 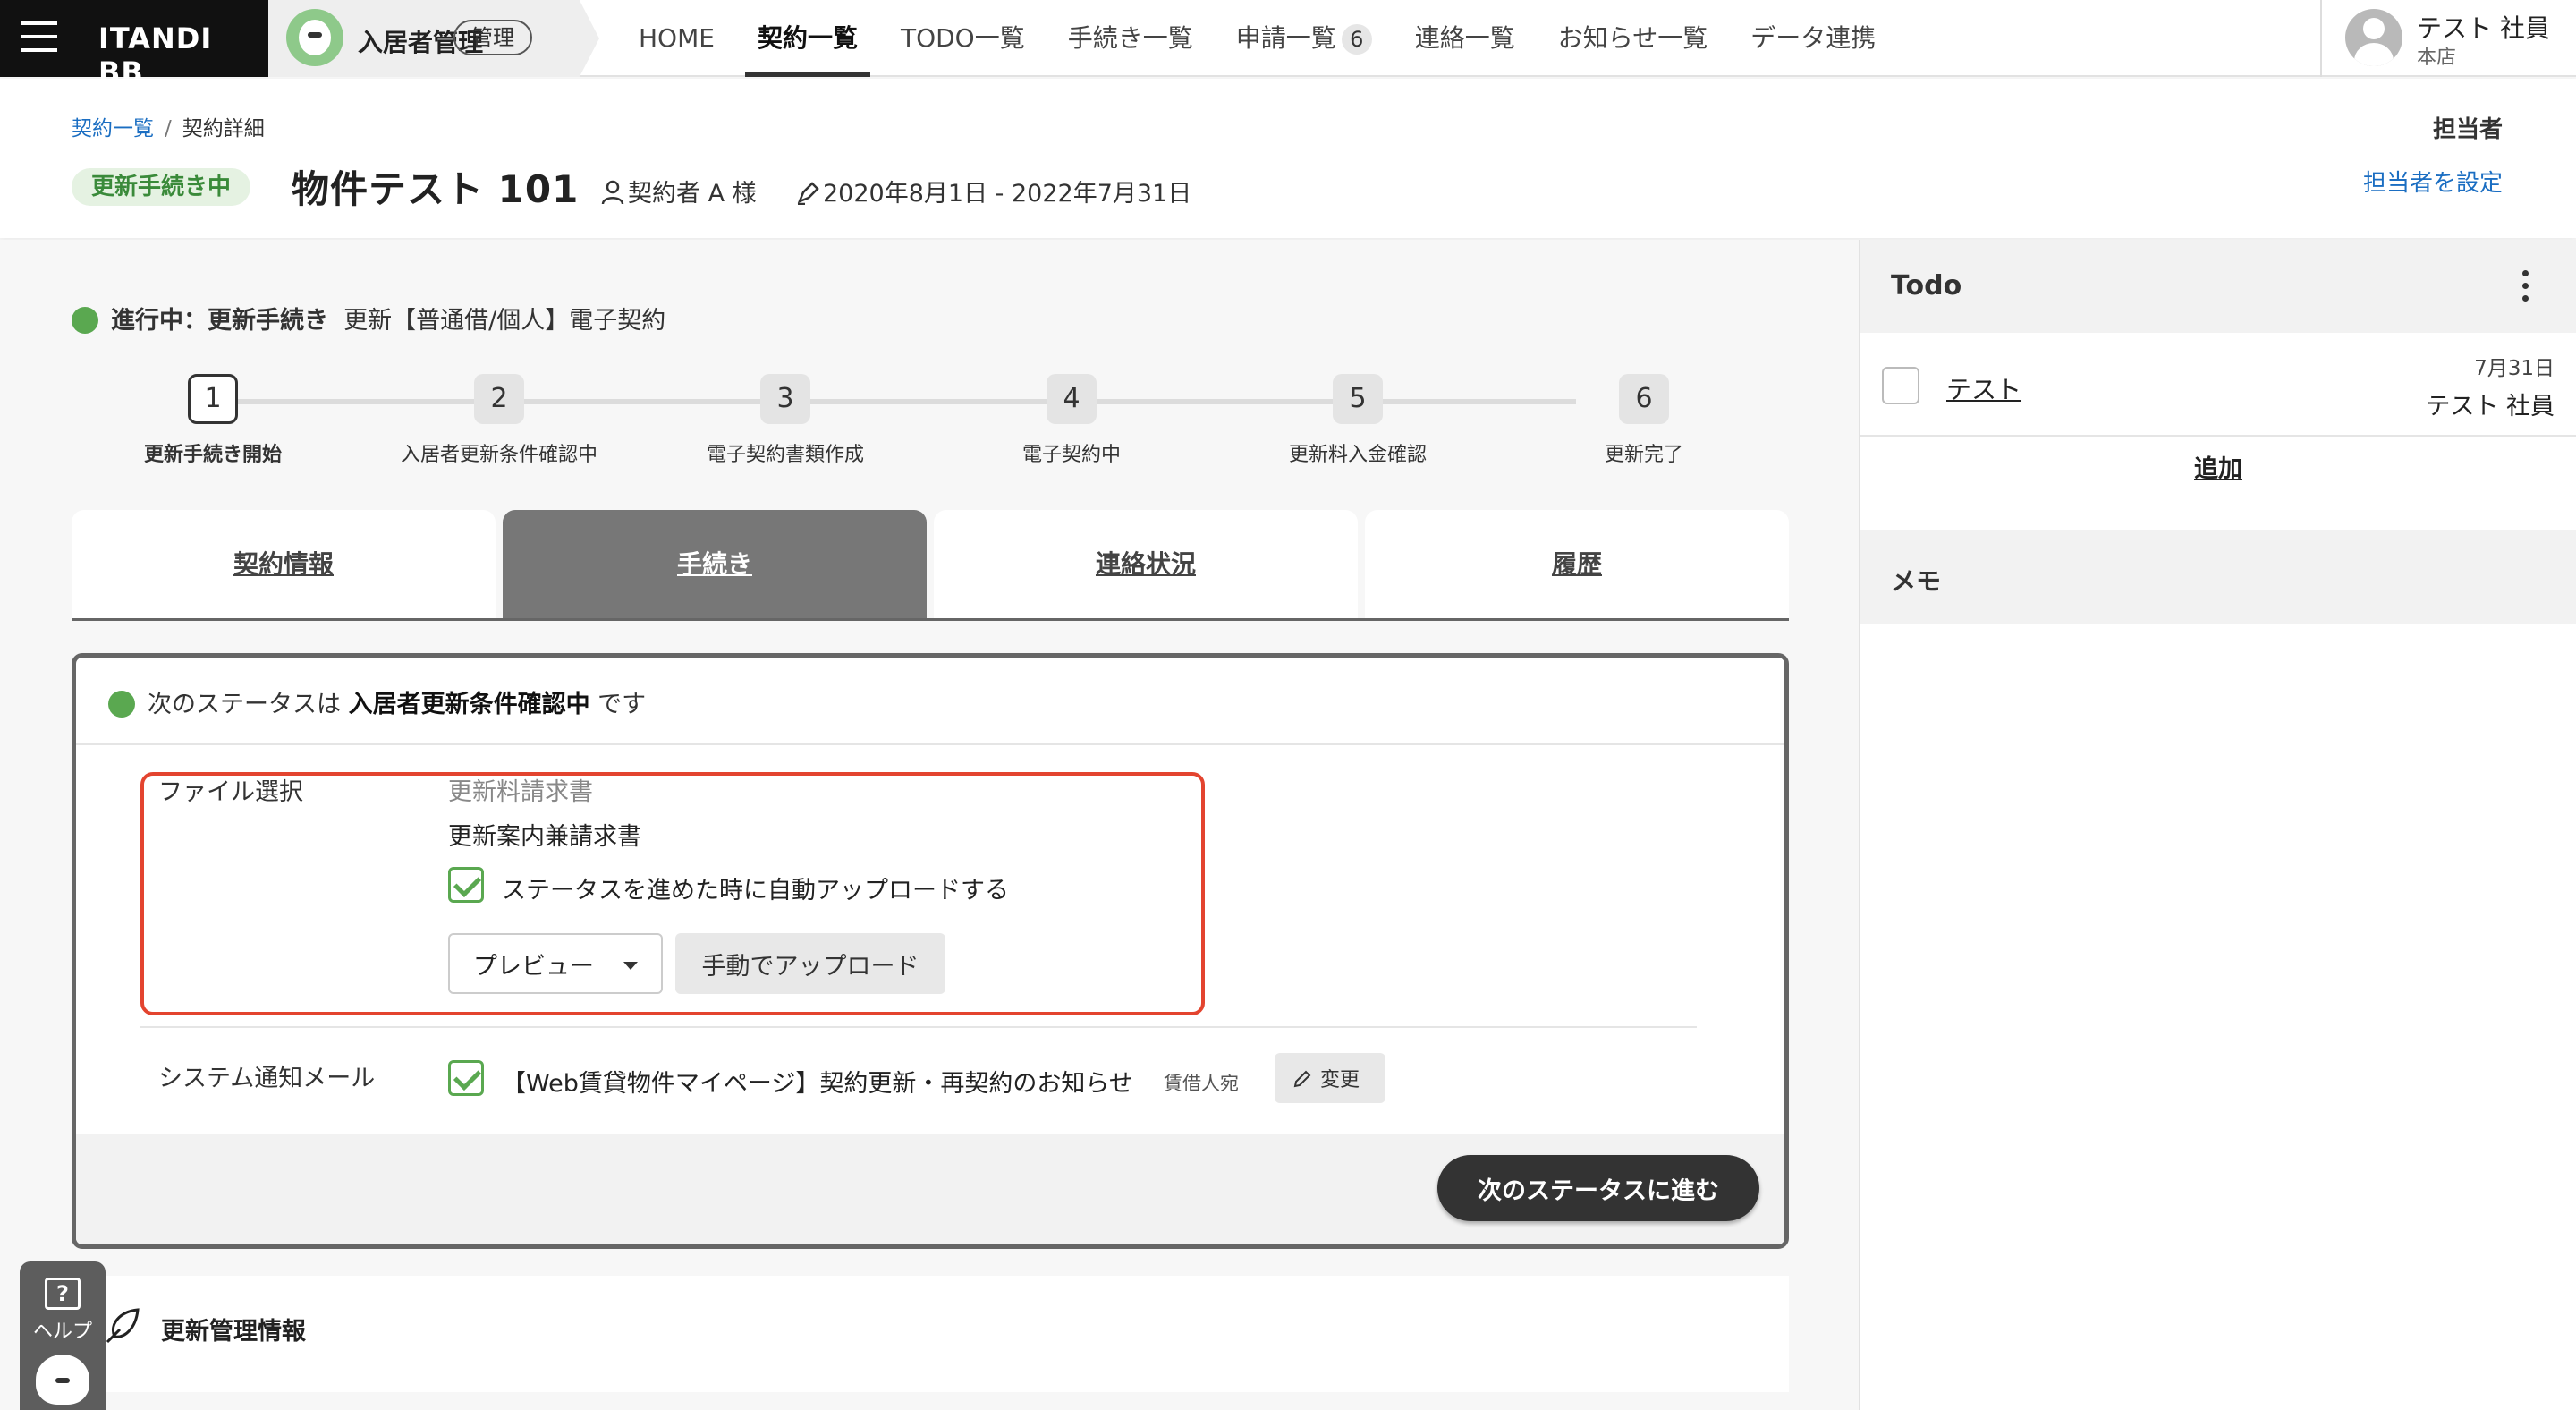 I want to click on next-status-suffix: です, so click(x=618, y=705).